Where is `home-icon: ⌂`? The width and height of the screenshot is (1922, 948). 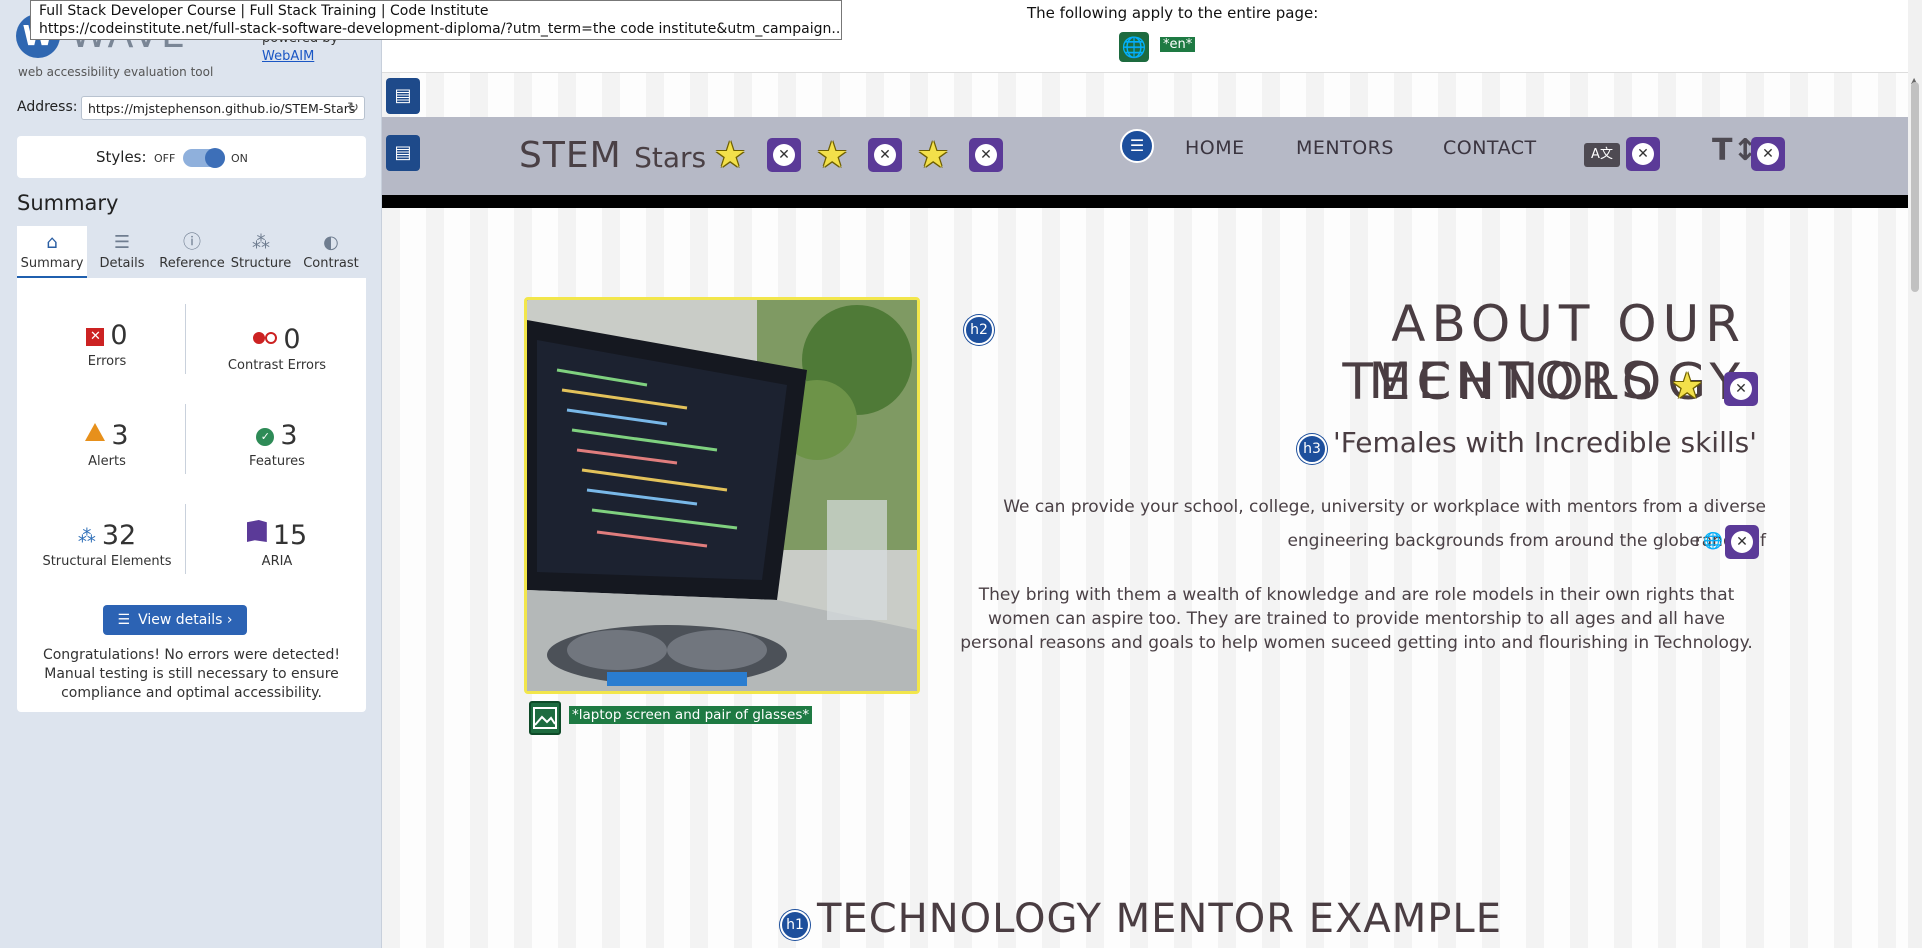 home-icon: ⌂ is located at coordinates (52, 242).